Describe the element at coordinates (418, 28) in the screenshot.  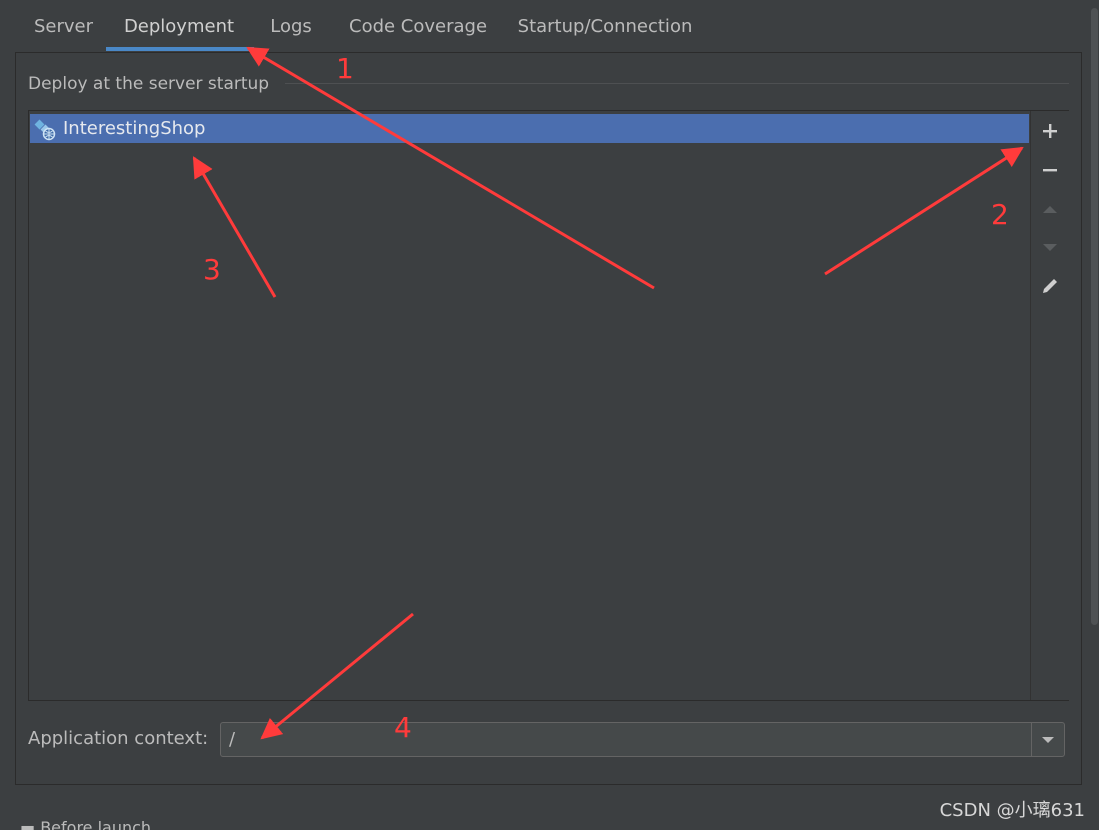
I see `tab-code-coverage: Code Coverage` at that location.